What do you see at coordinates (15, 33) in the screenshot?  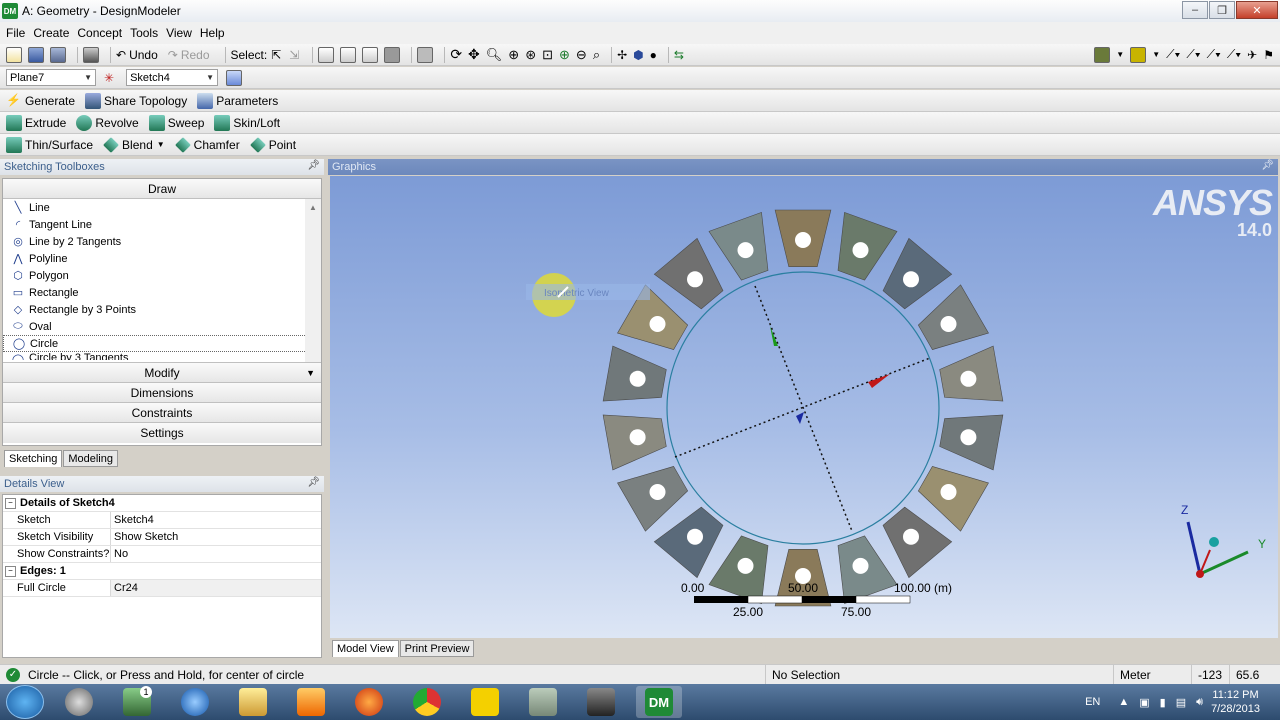 I see `menu-file: File` at bounding box center [15, 33].